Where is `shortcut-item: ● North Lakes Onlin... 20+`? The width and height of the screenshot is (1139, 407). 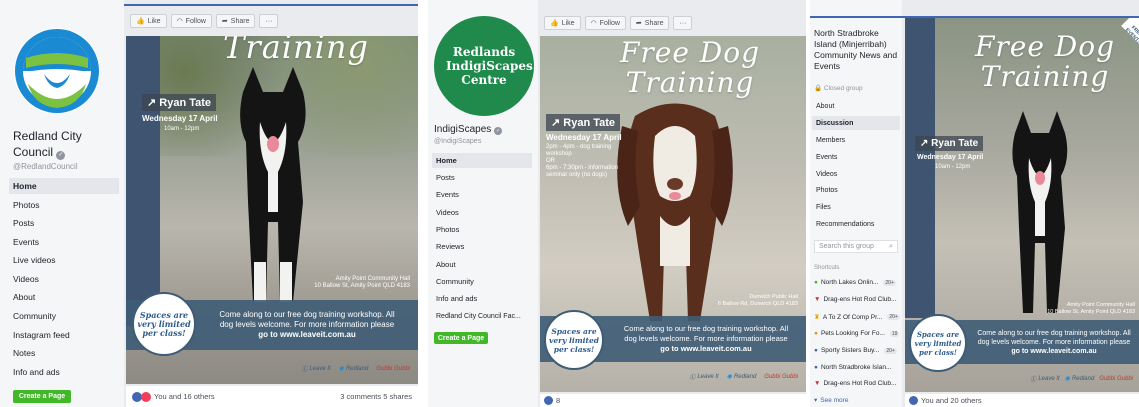
shortcut-item: ● North Lakes Onlin... 20+ is located at coordinates (855, 282).